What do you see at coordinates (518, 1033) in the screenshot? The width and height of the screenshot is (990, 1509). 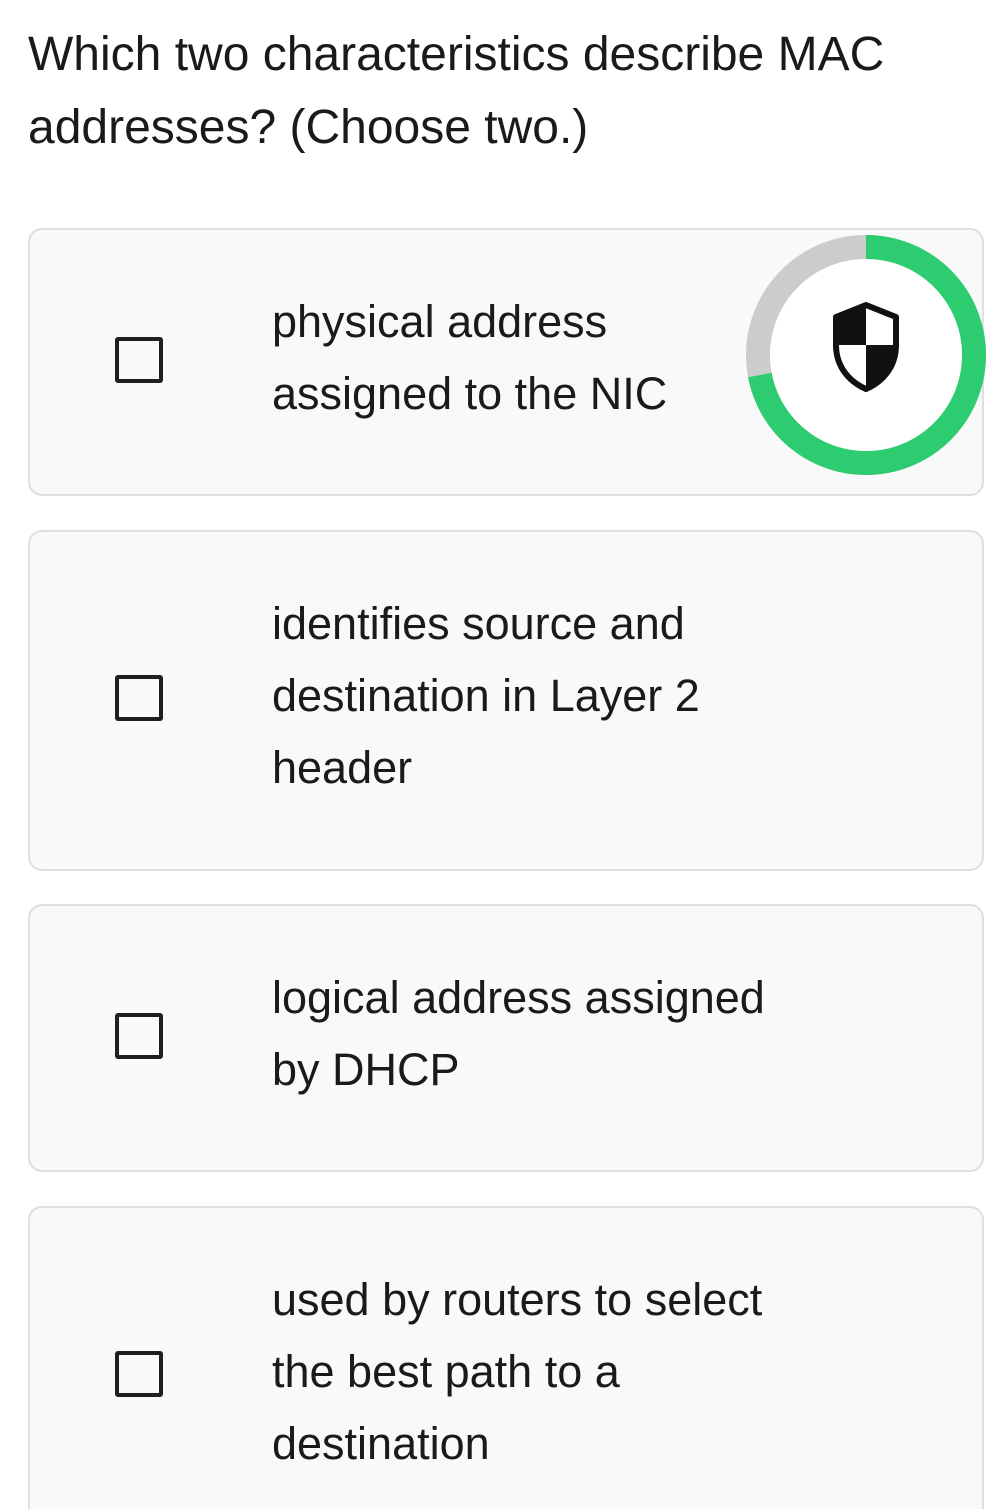 I see `option-3-label: logical address assigned by DHCP` at bounding box center [518, 1033].